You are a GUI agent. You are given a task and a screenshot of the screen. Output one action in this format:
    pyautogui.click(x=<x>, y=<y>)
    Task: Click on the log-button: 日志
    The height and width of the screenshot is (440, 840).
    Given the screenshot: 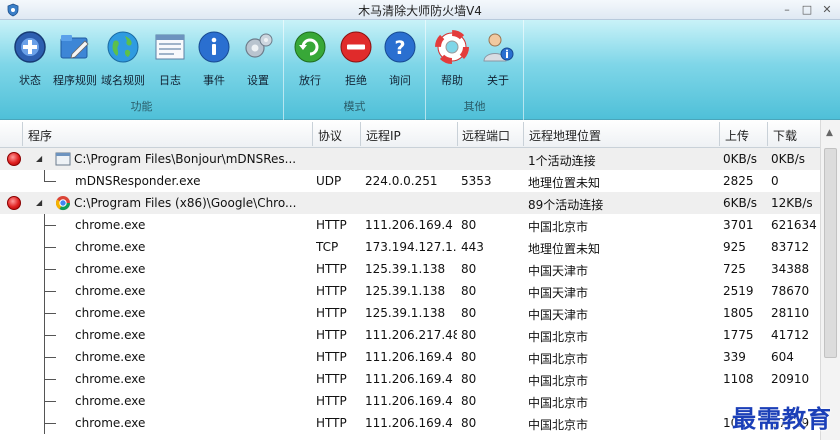 What is the action you would take?
    pyautogui.click(x=170, y=58)
    